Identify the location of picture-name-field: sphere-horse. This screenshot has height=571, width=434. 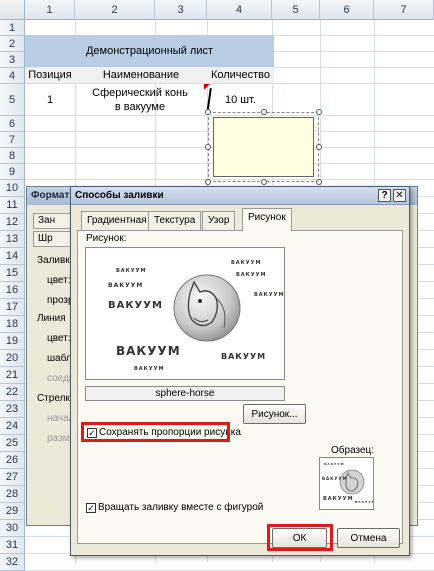
(185, 393).